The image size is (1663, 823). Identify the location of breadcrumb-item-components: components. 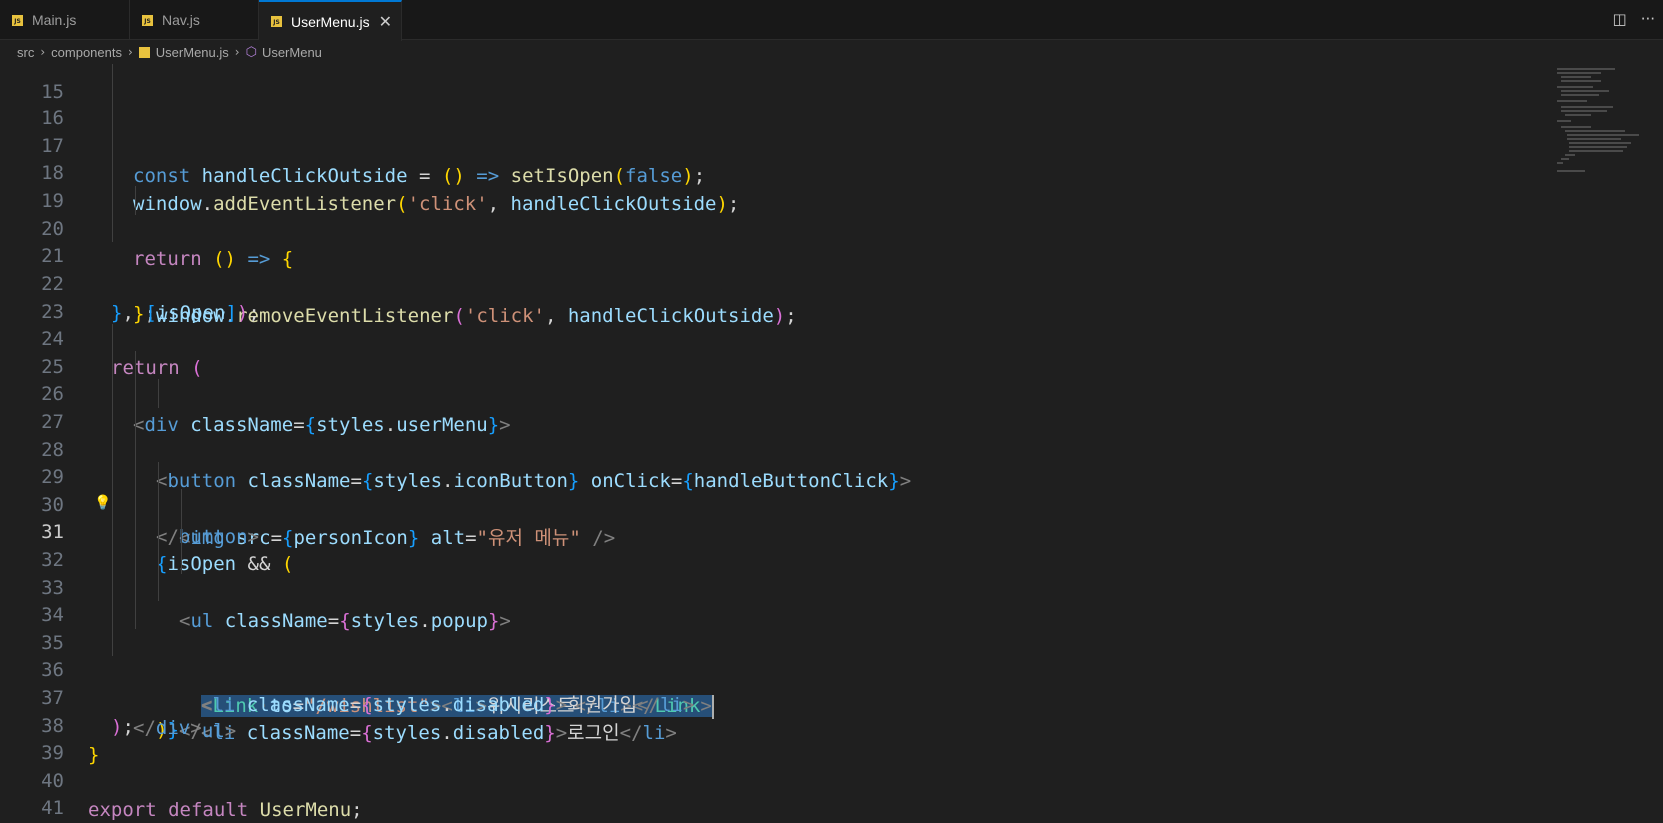
(86, 52).